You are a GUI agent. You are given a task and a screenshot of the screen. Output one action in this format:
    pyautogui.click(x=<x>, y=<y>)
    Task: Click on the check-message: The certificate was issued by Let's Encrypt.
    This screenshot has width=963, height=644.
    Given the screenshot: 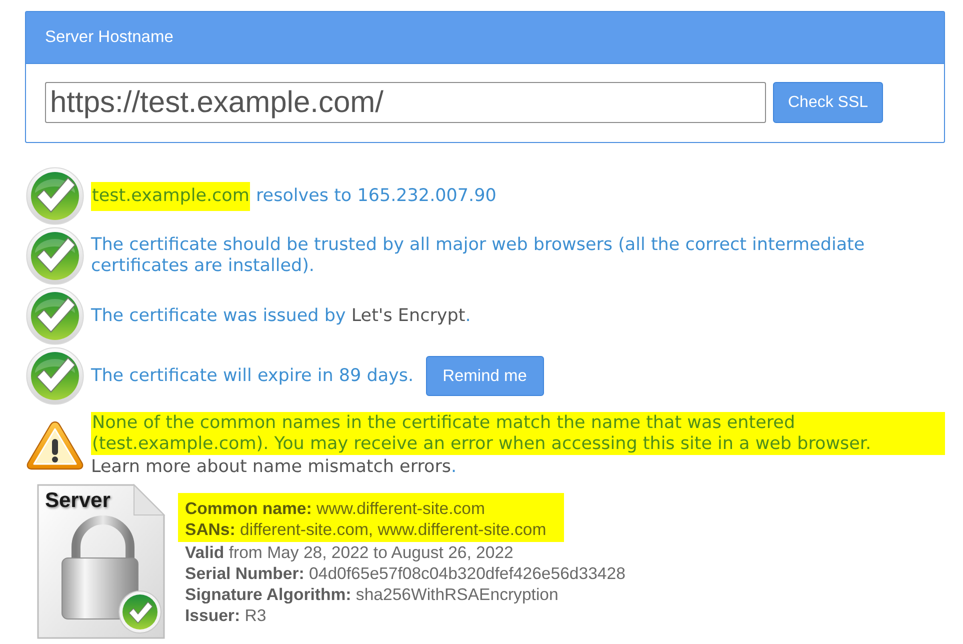 What is the action you would take?
    pyautogui.click(x=281, y=316)
    